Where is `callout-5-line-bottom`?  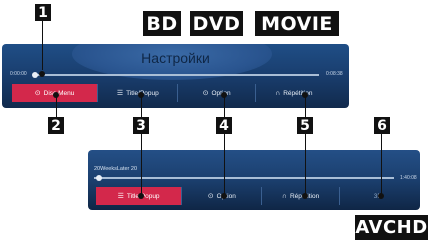 callout-5-line-bottom is located at coordinates (305, 164).